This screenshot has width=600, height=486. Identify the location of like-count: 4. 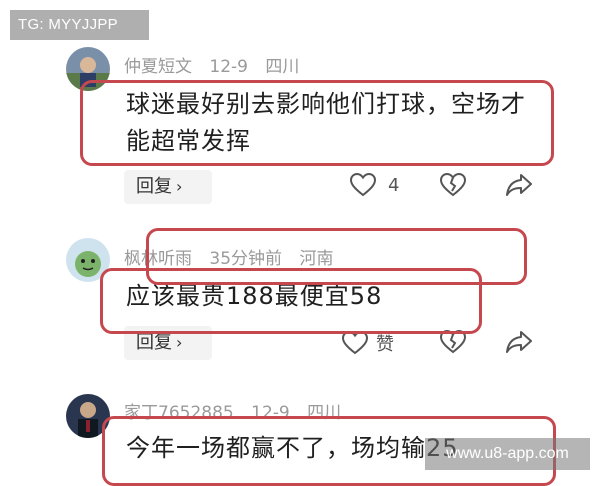
(394, 185).